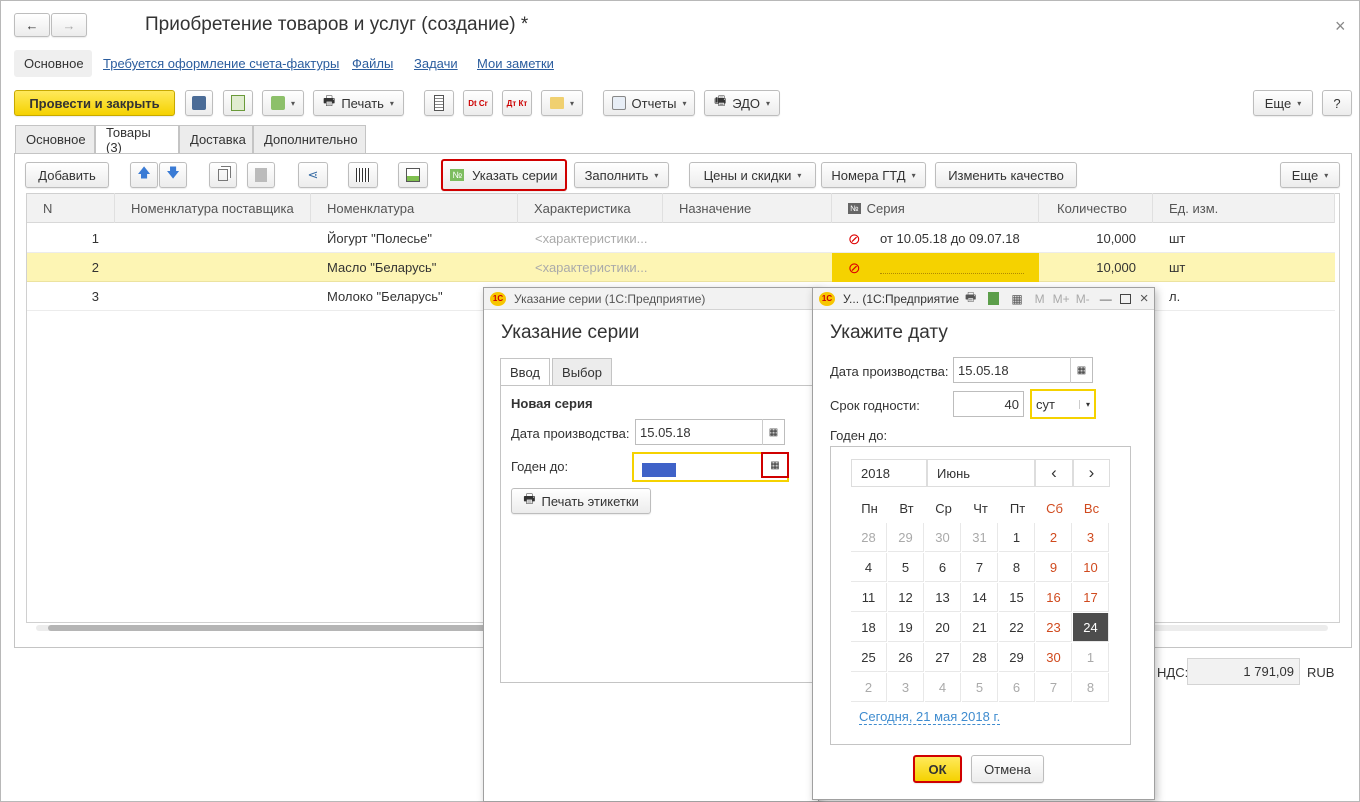  I want to click on calendar-day: 1, so click(1091, 657).